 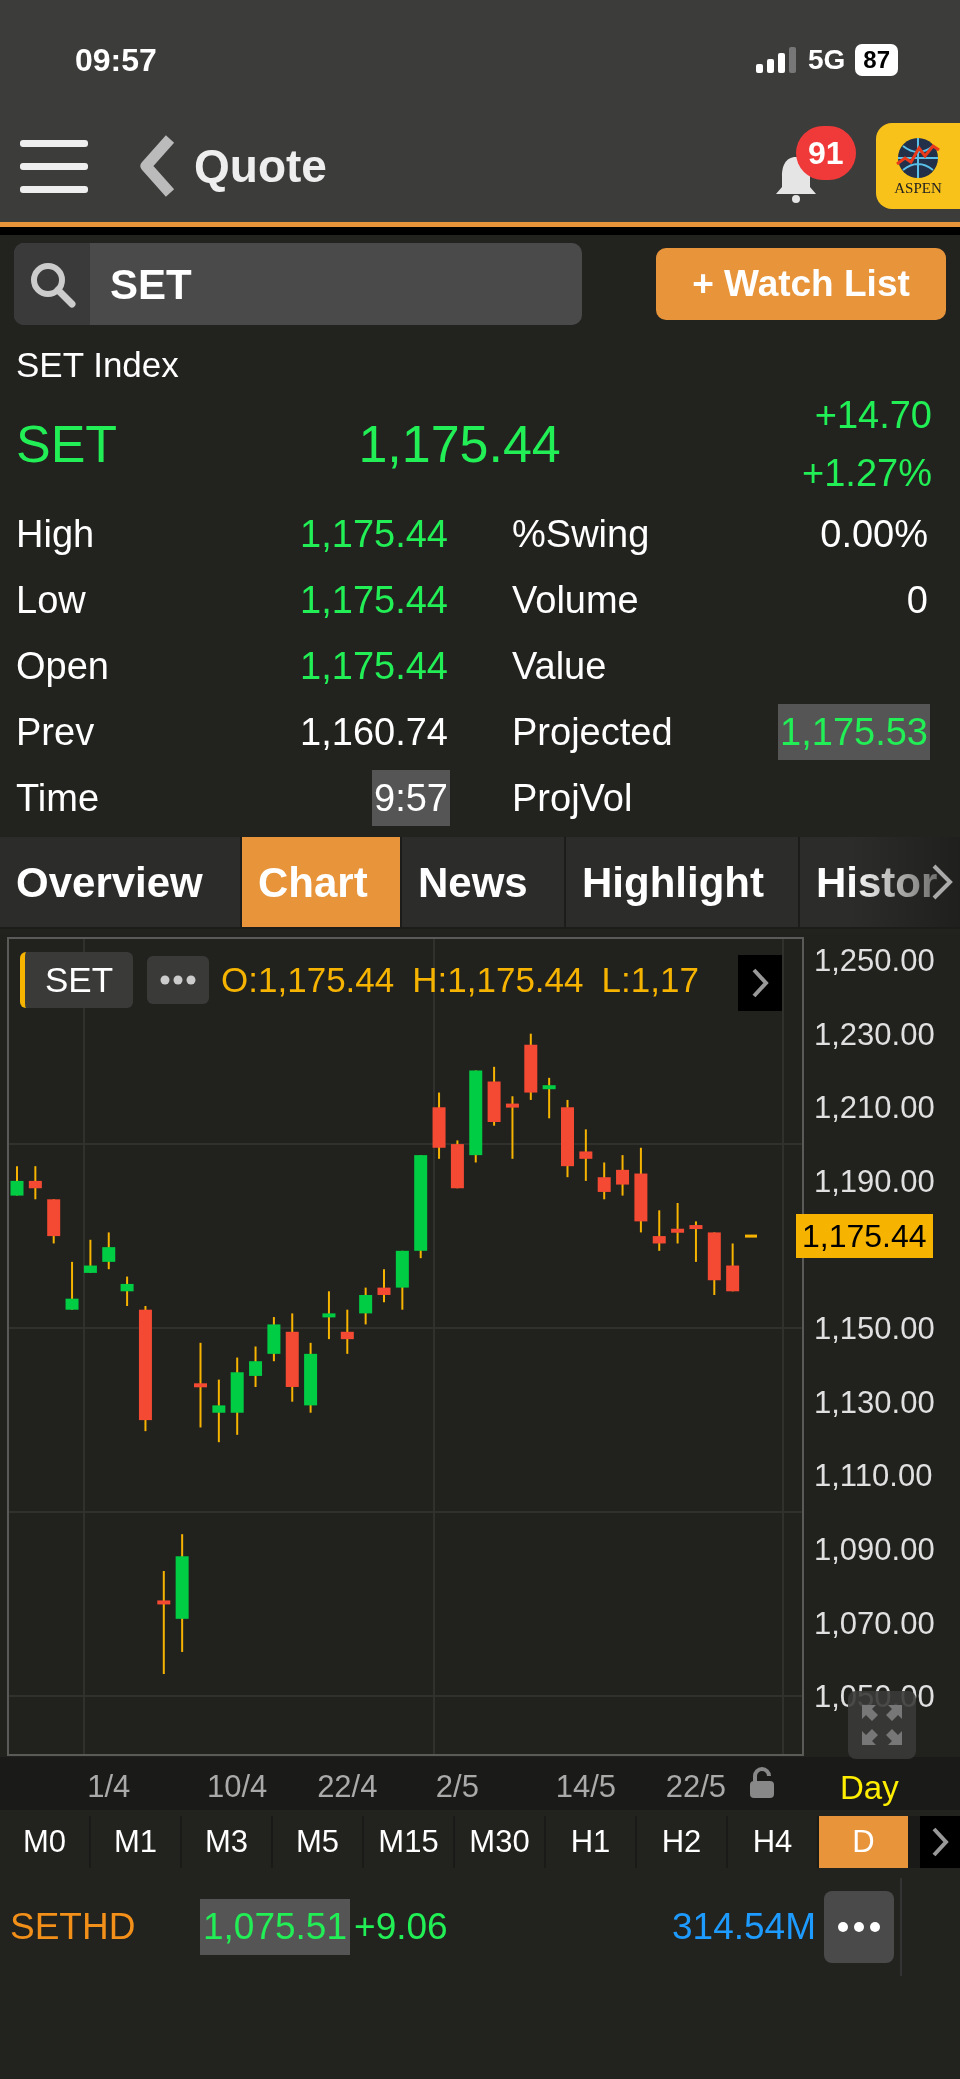 I want to click on lock-icon, so click(x=762, y=1783).